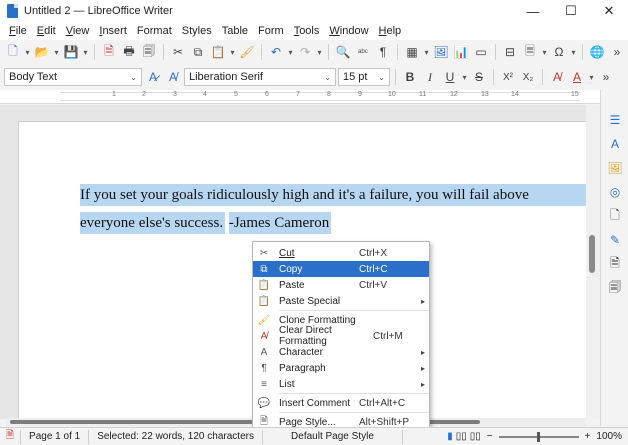 The width and height of the screenshot is (628, 445). Describe the element at coordinates (615, 216) in the screenshot. I see `page-icon: 🗋` at that location.